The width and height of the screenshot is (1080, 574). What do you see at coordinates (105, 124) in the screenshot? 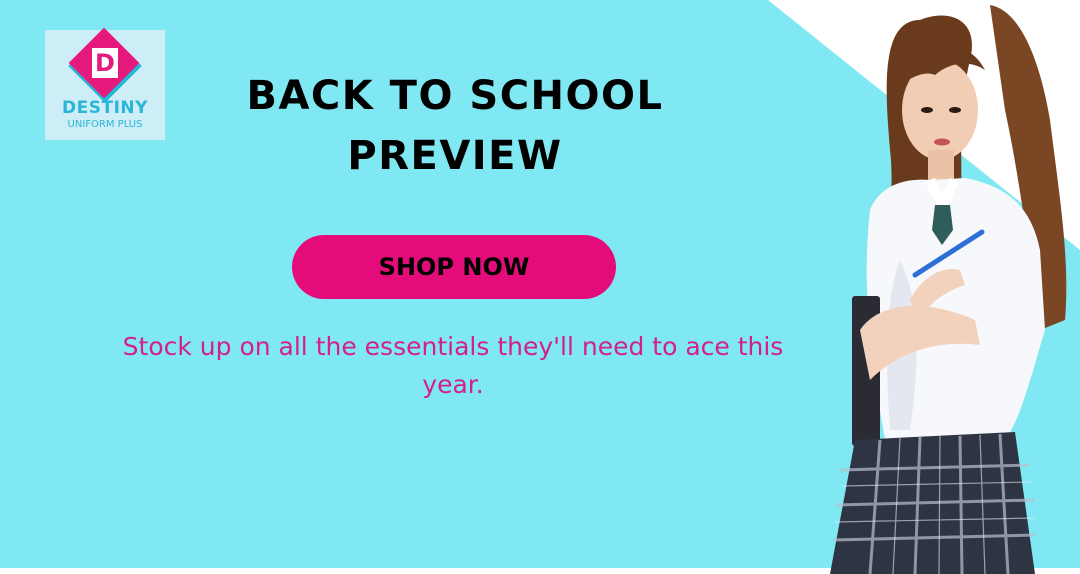
I see `logo-brand-subtitle: UNIFORM PLUS` at bounding box center [105, 124].